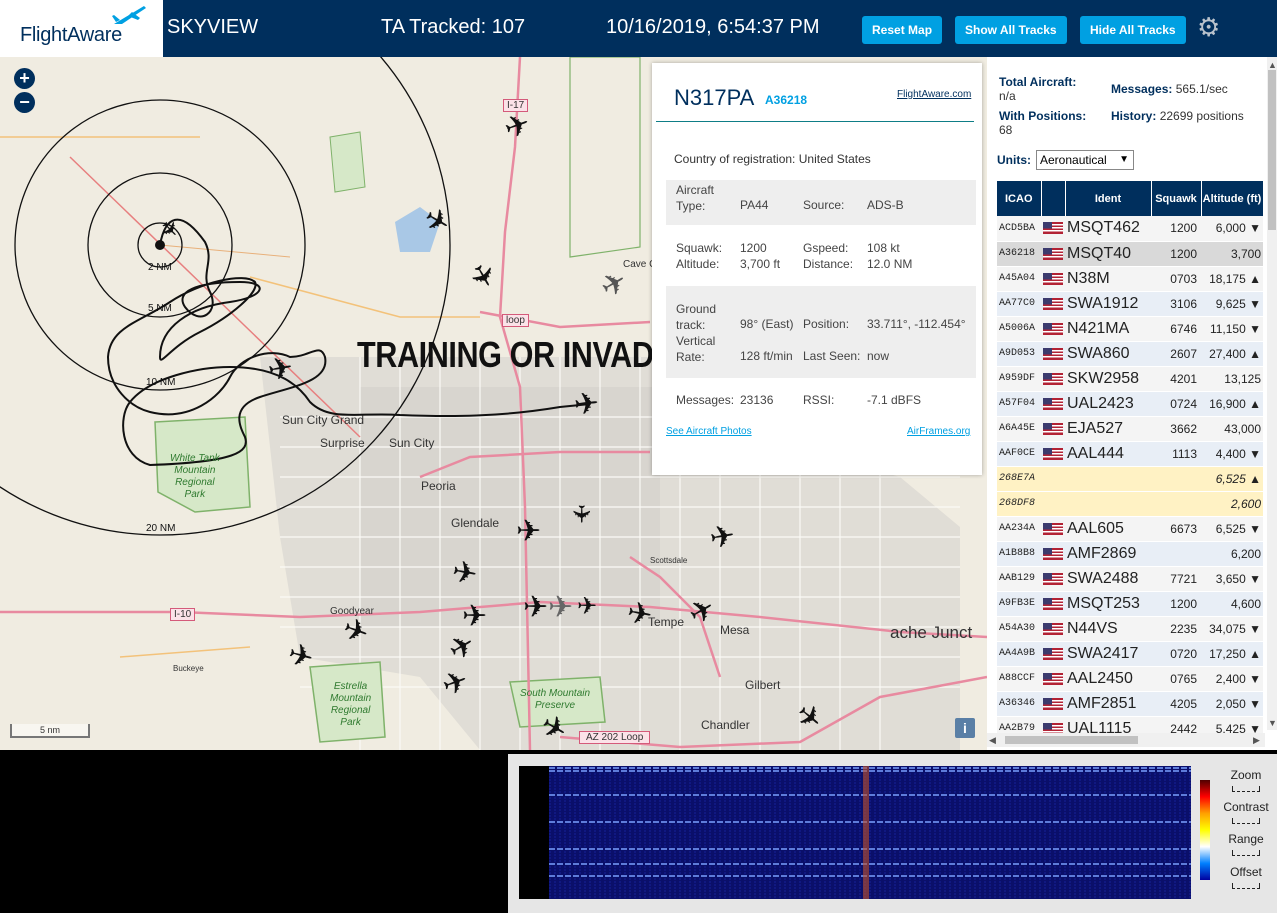  Describe the element at coordinates (714, 97) in the screenshot. I see `popup-registration: N317PA` at that location.